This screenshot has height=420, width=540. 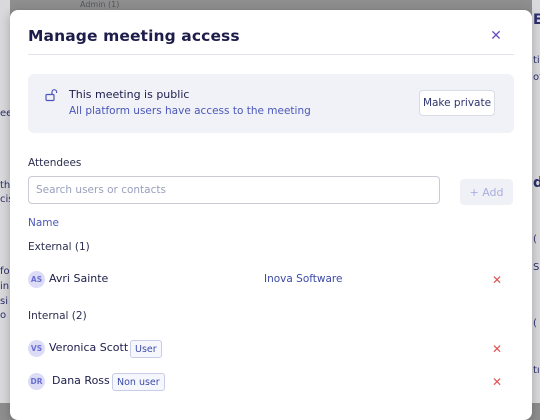 What do you see at coordinates (536, 370) in the screenshot?
I see `background-text: tı` at bounding box center [536, 370].